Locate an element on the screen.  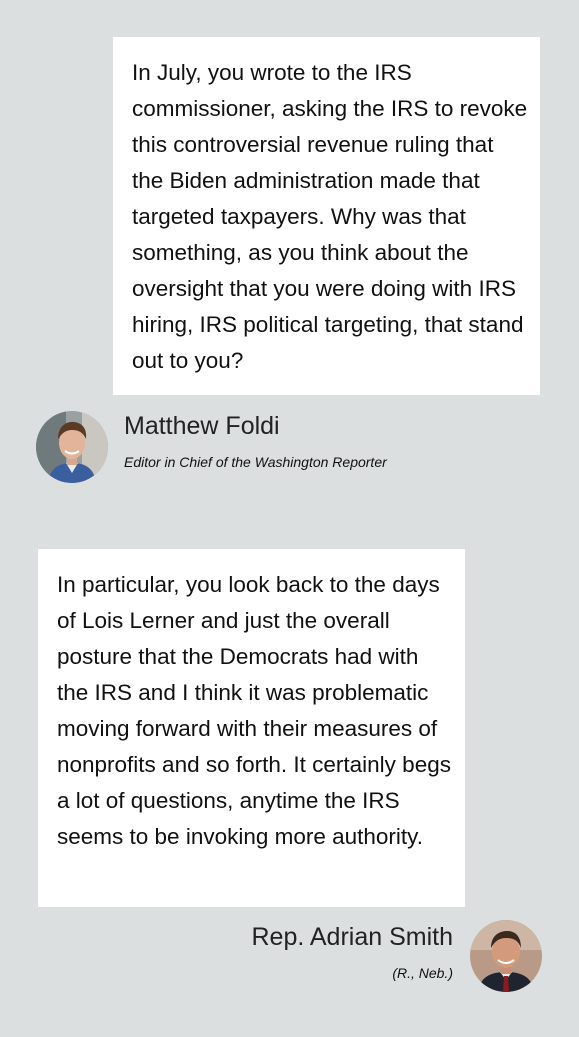
adrian-smith-avatar is located at coordinates (506, 956).